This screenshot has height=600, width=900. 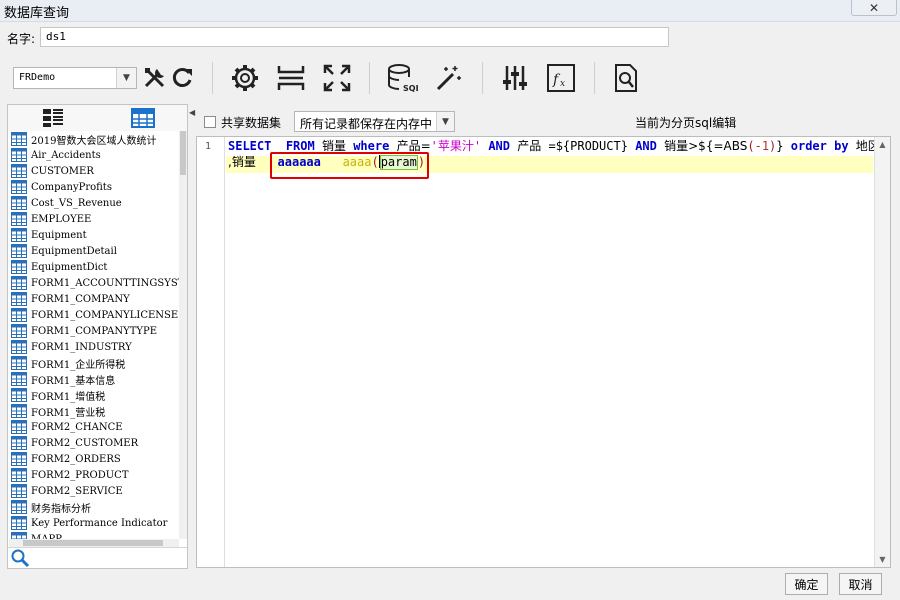 I want to click on table-list-item: FORM1_COMPANYTYPE, so click(x=94, y=331).